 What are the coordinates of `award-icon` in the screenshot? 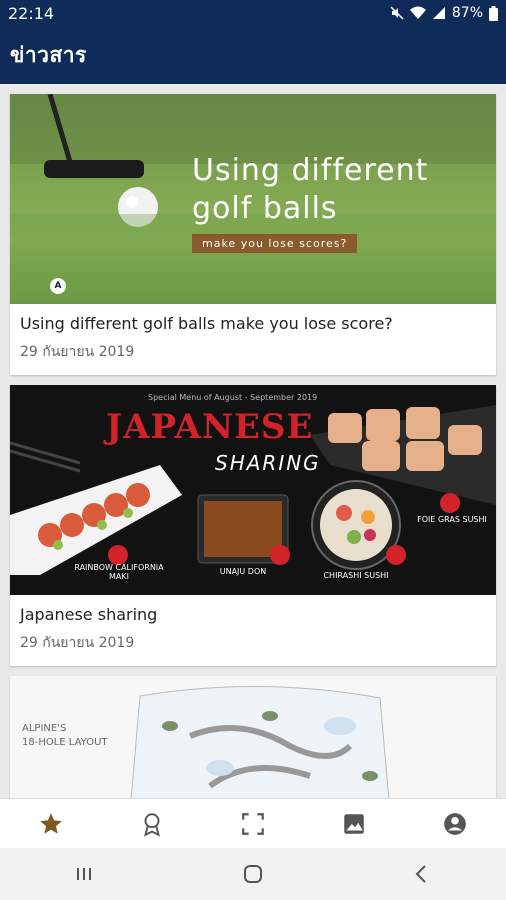 It's located at (151, 824).